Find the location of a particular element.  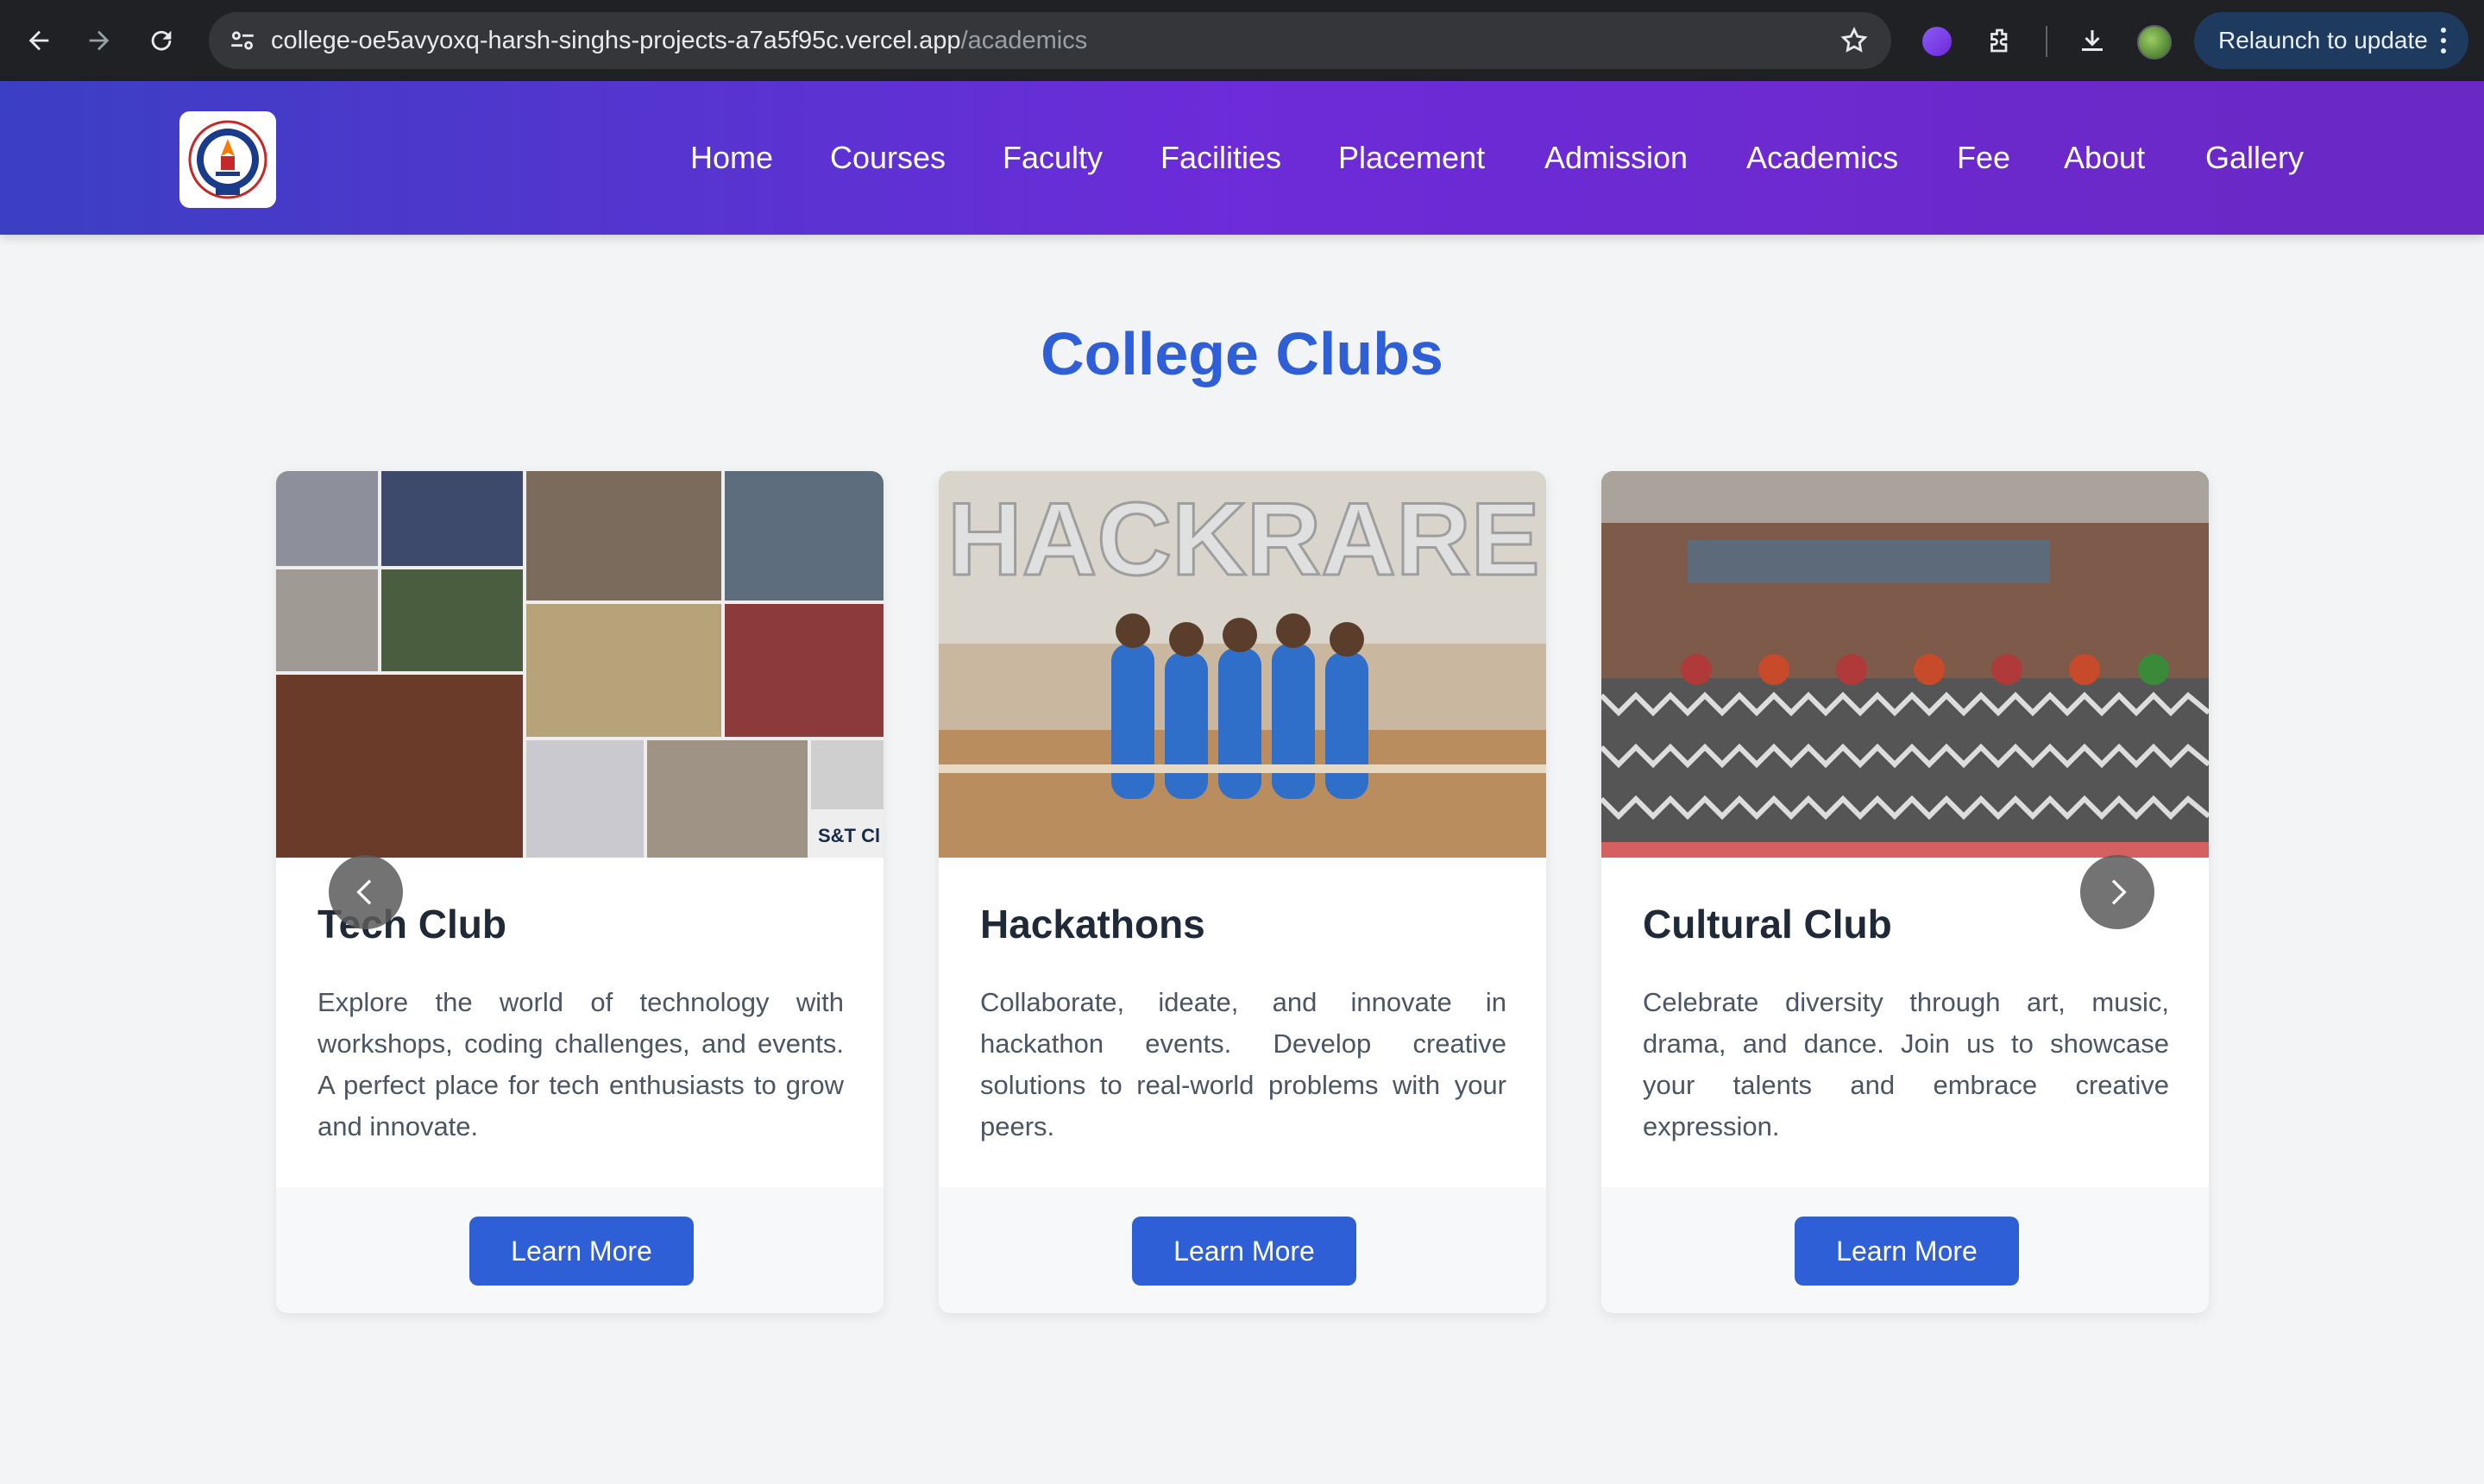

reload-button is located at coordinates (162, 40).